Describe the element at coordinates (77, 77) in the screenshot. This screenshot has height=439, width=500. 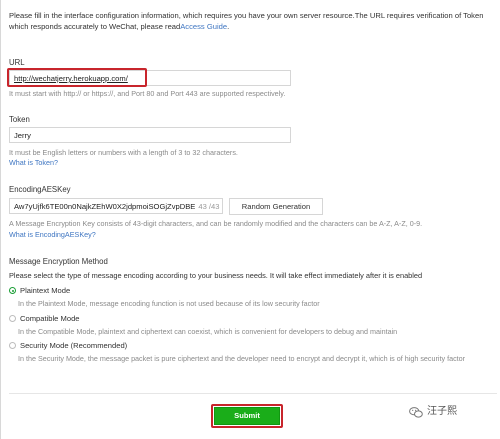
I see `url-highlight-box` at that location.